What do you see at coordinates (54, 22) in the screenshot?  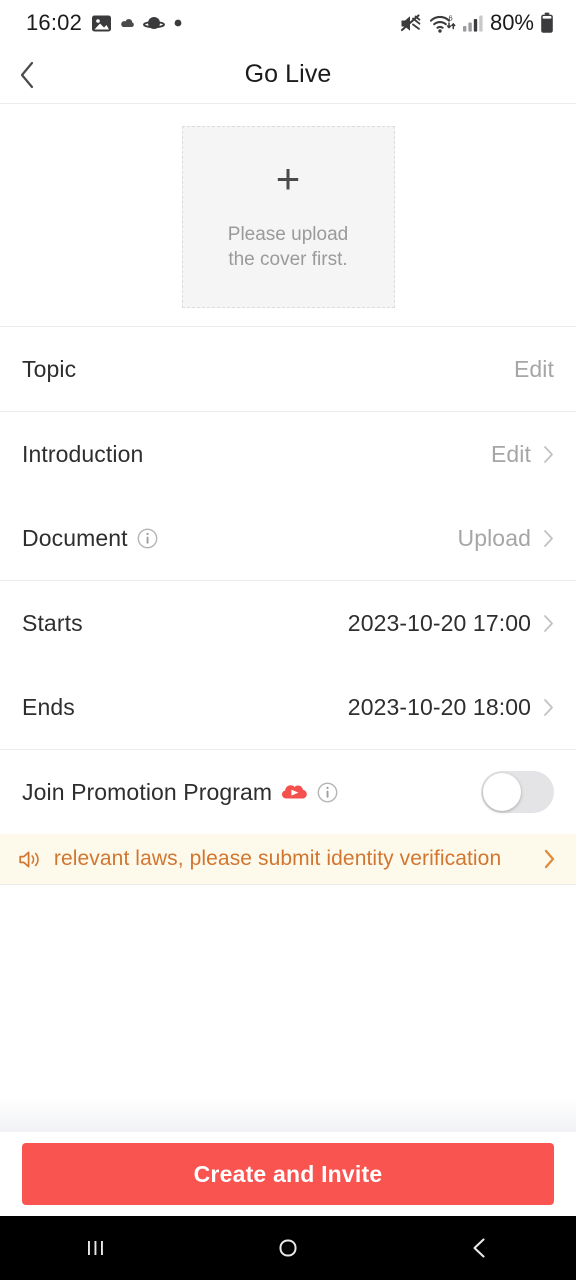 I see `status-clock: 16:02` at bounding box center [54, 22].